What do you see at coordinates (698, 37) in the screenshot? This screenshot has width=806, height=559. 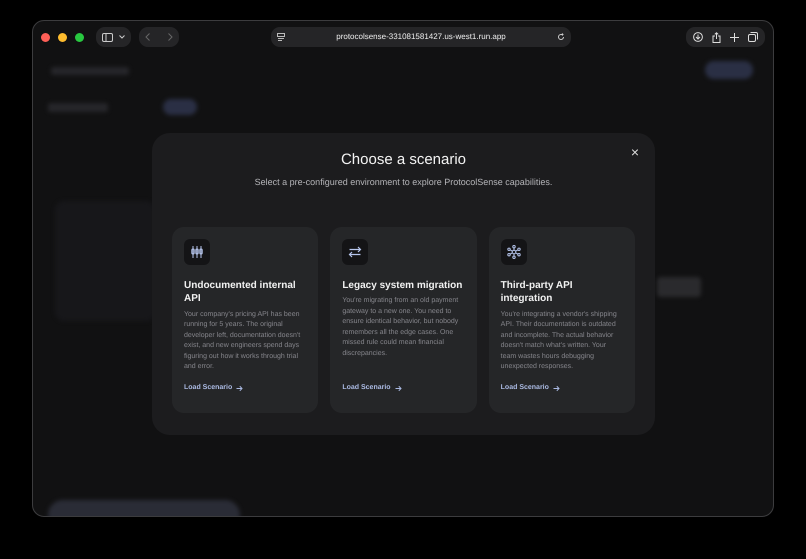 I see `download-icon` at bounding box center [698, 37].